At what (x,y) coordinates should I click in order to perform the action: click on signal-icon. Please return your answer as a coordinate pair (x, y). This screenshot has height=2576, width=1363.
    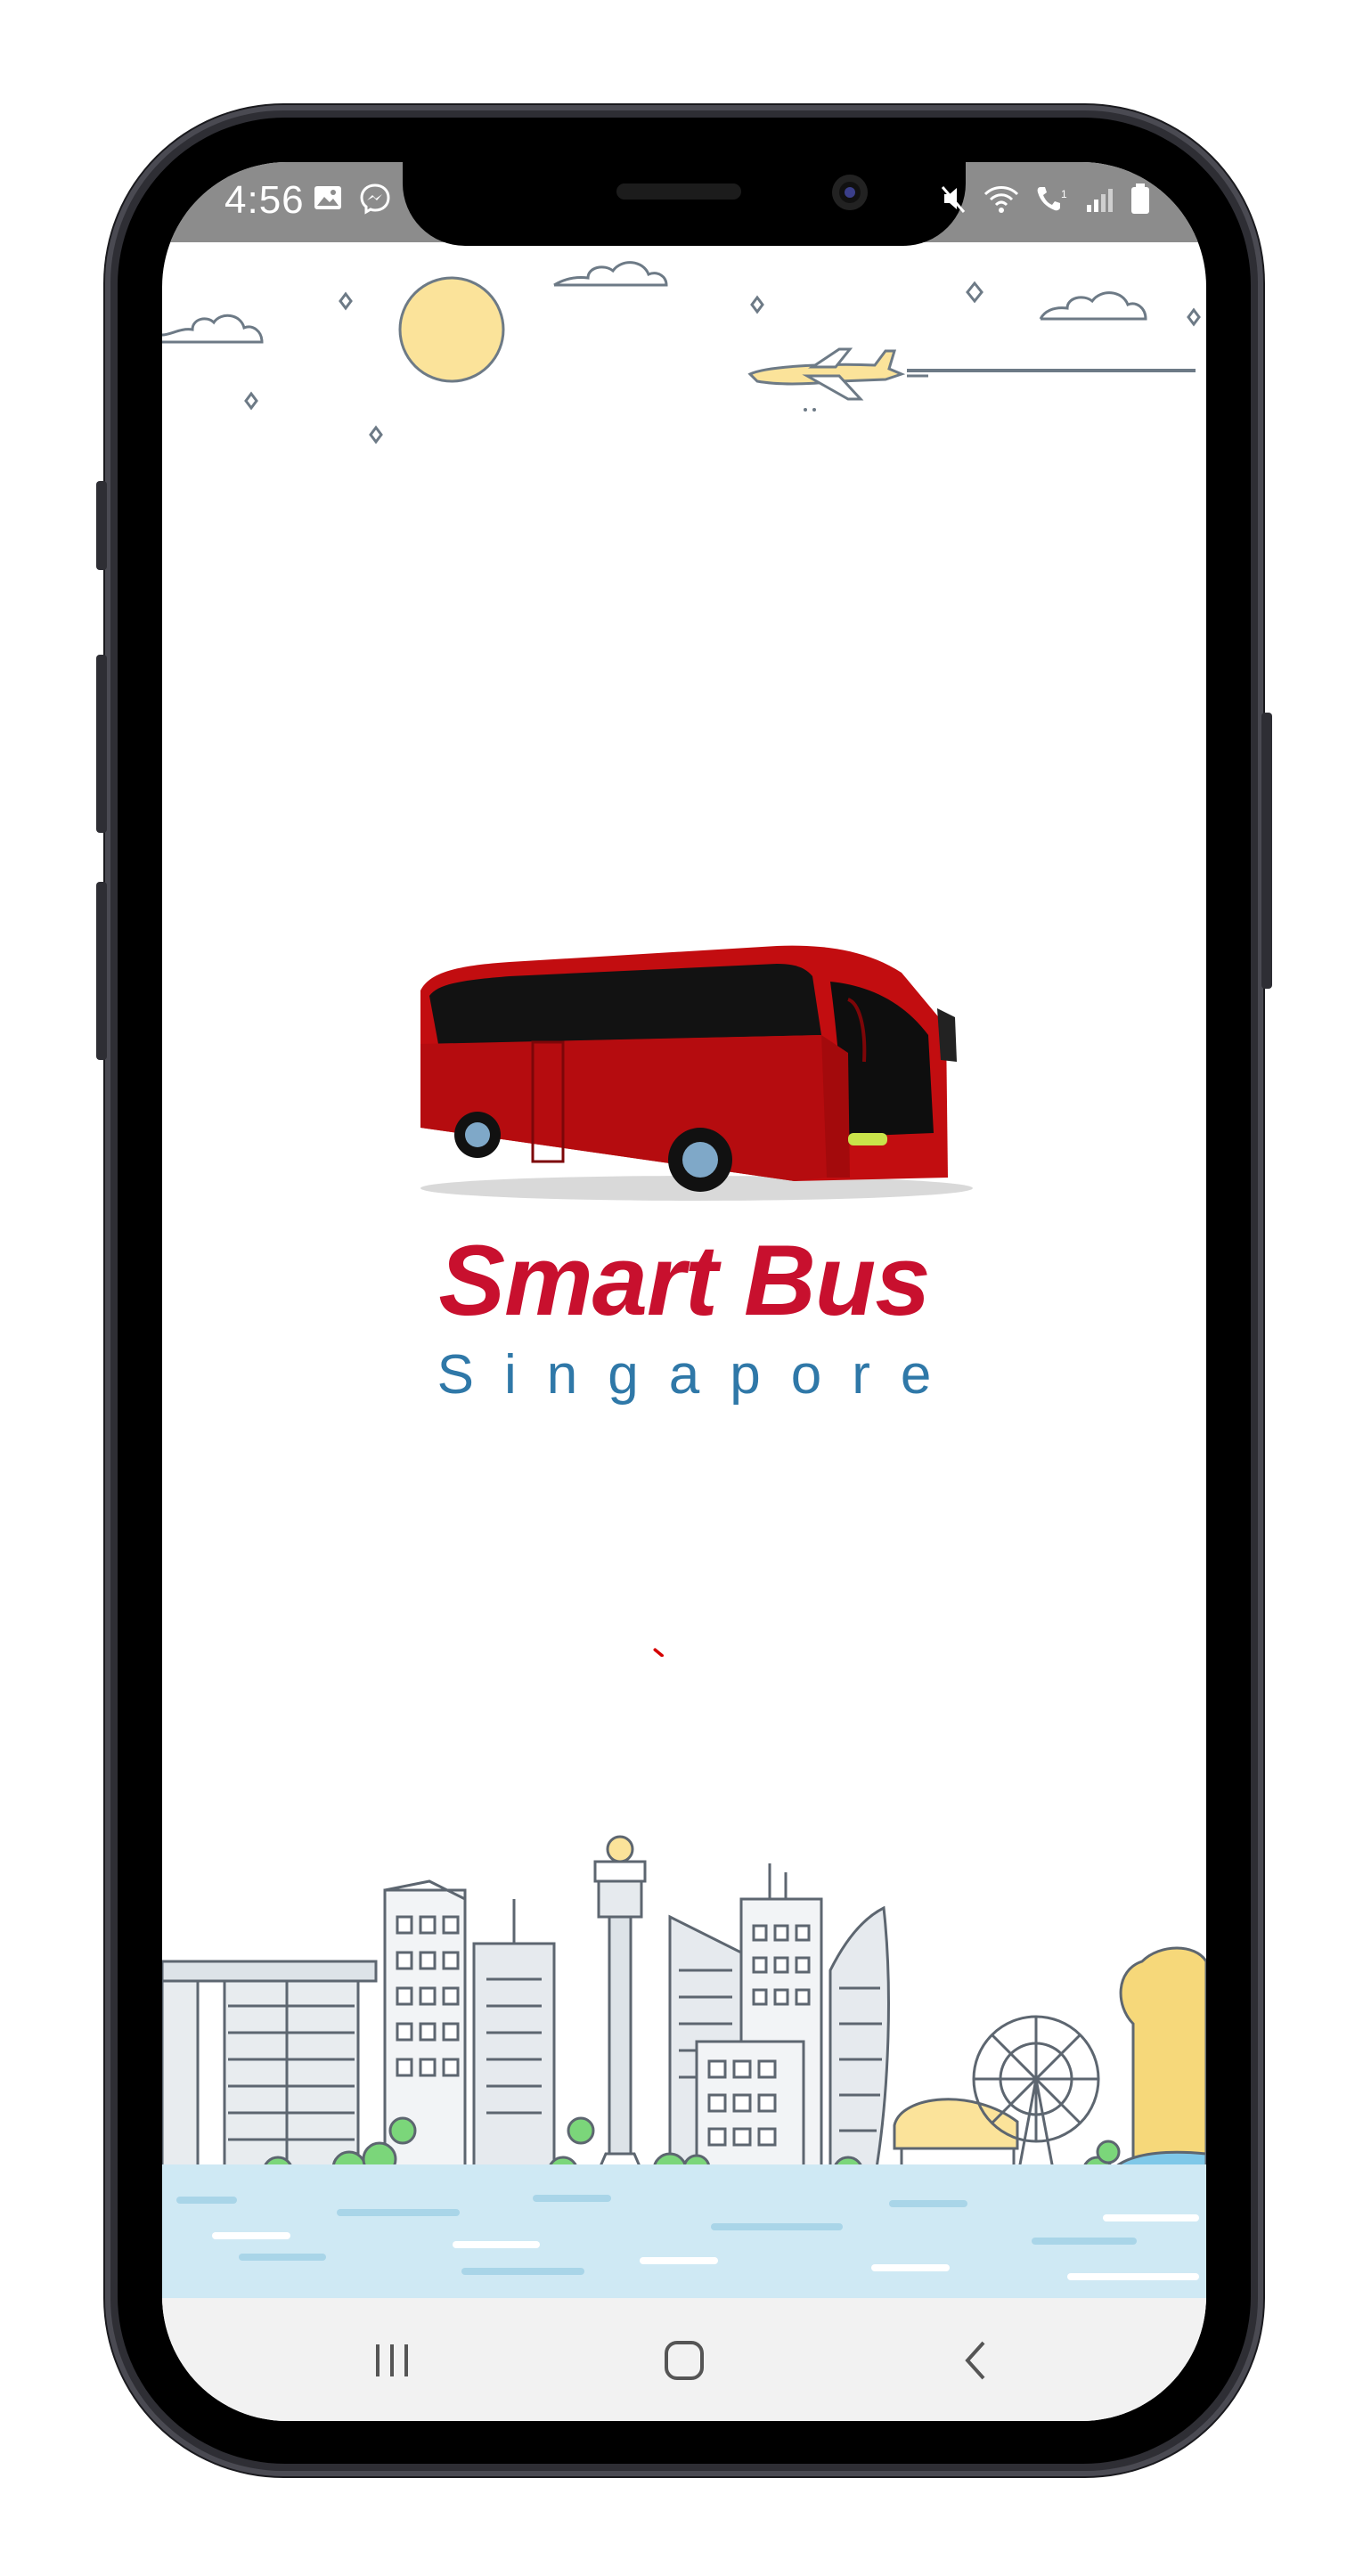
    Looking at the image, I should click on (1101, 201).